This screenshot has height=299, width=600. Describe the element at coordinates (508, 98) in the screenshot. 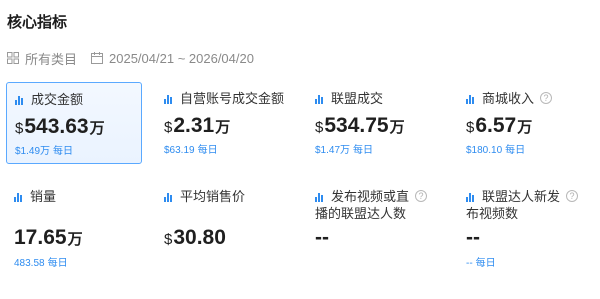

I see `metric-label: 商城收入` at that location.